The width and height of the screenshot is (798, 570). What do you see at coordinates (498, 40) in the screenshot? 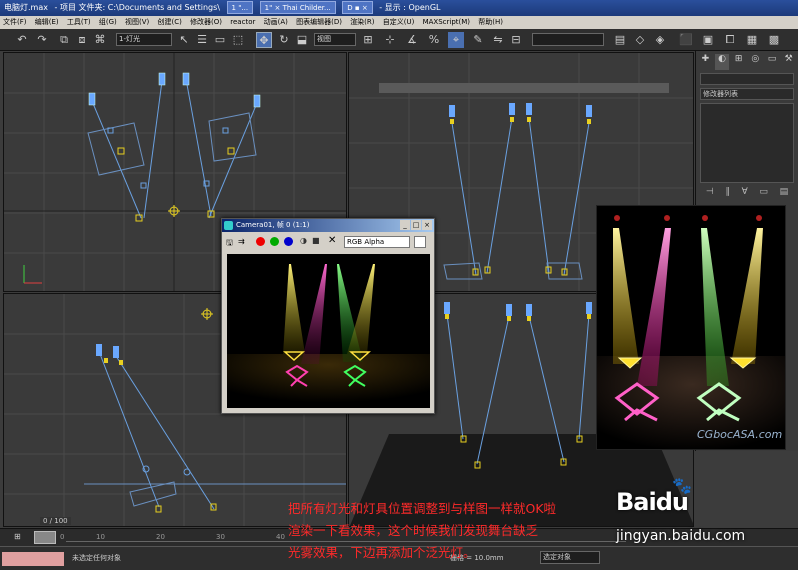
I see `mirror-icon: ⇋` at bounding box center [498, 40].